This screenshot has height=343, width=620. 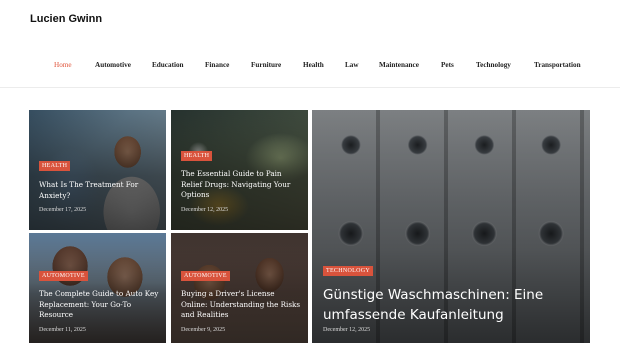 What do you see at coordinates (66, 19) in the screenshot?
I see `site-title: Lucien Gwinn` at bounding box center [66, 19].